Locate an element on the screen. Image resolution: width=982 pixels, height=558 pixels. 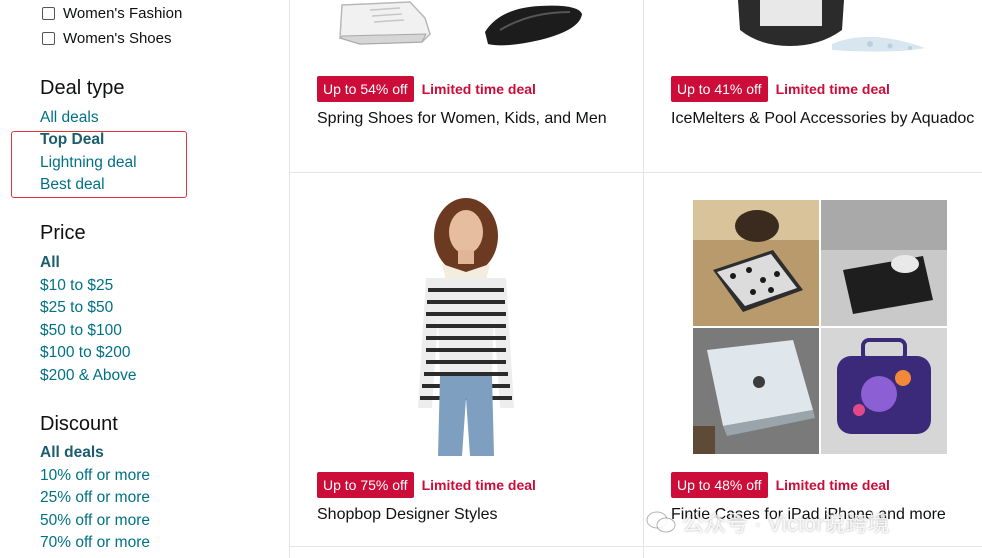
product-title-link: Spring Shoes for Women, Kids, and Men is located at coordinates (462, 119).